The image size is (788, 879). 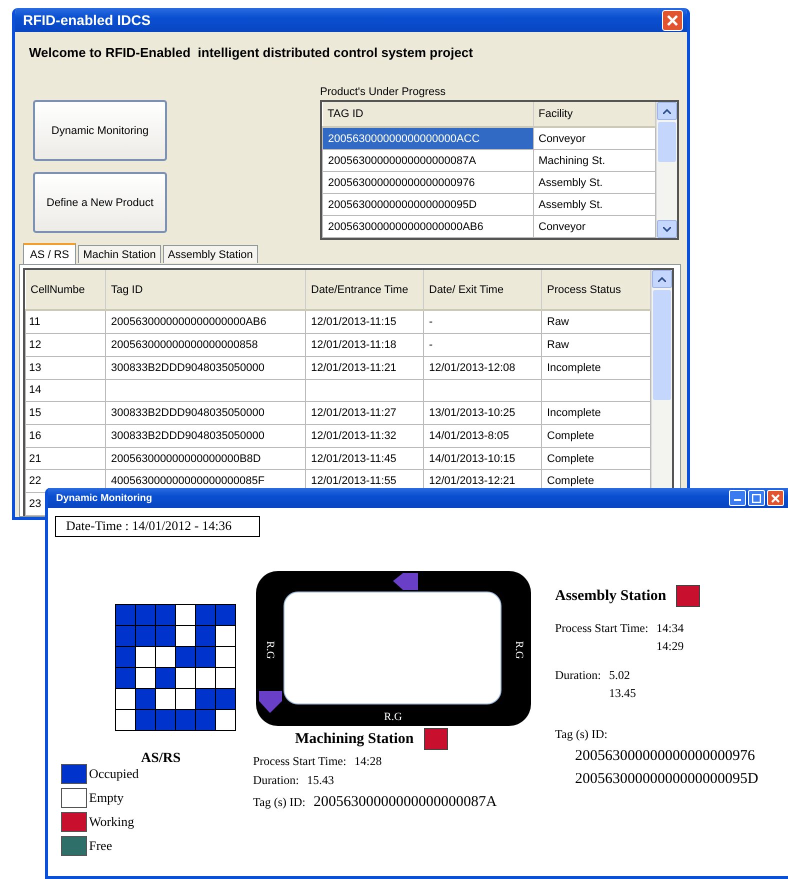 I want to click on table-cell: 14/01/2013-10:15, so click(x=483, y=458).